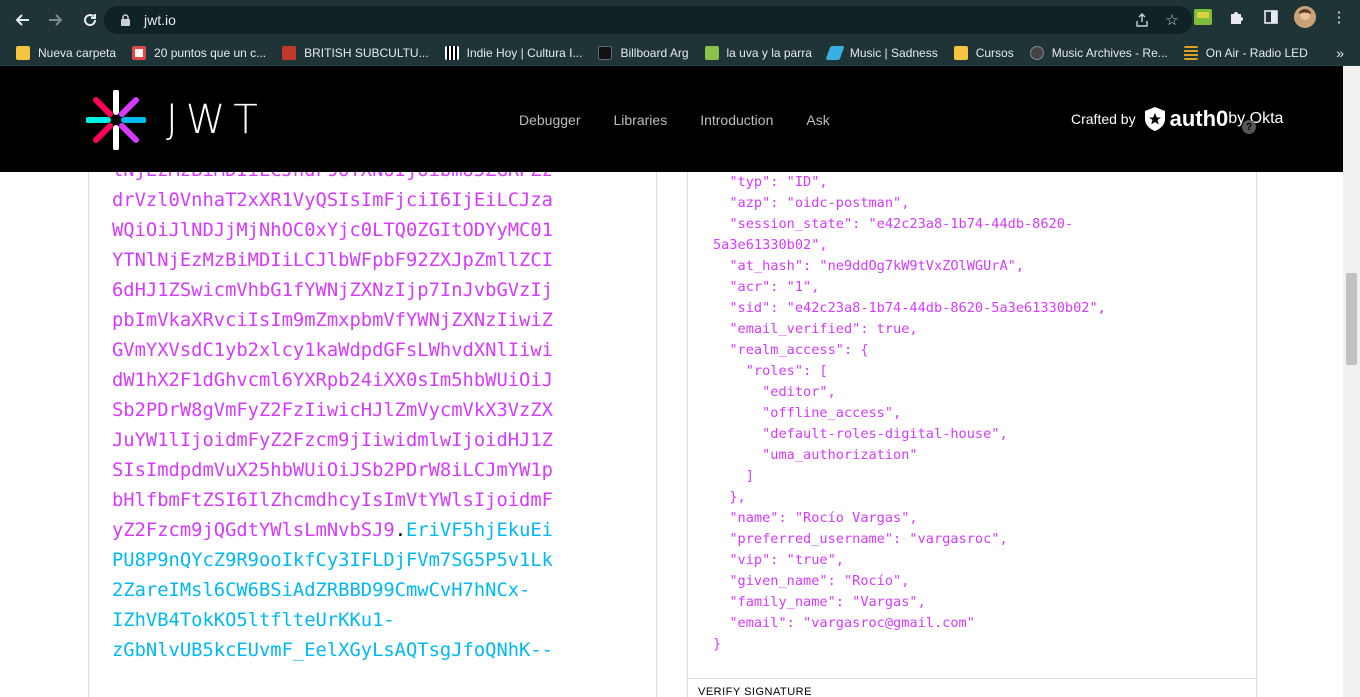 This screenshot has width=1360, height=697. What do you see at coordinates (815, 455) in the screenshot?
I see `json-line: "uma_authorization"` at bounding box center [815, 455].